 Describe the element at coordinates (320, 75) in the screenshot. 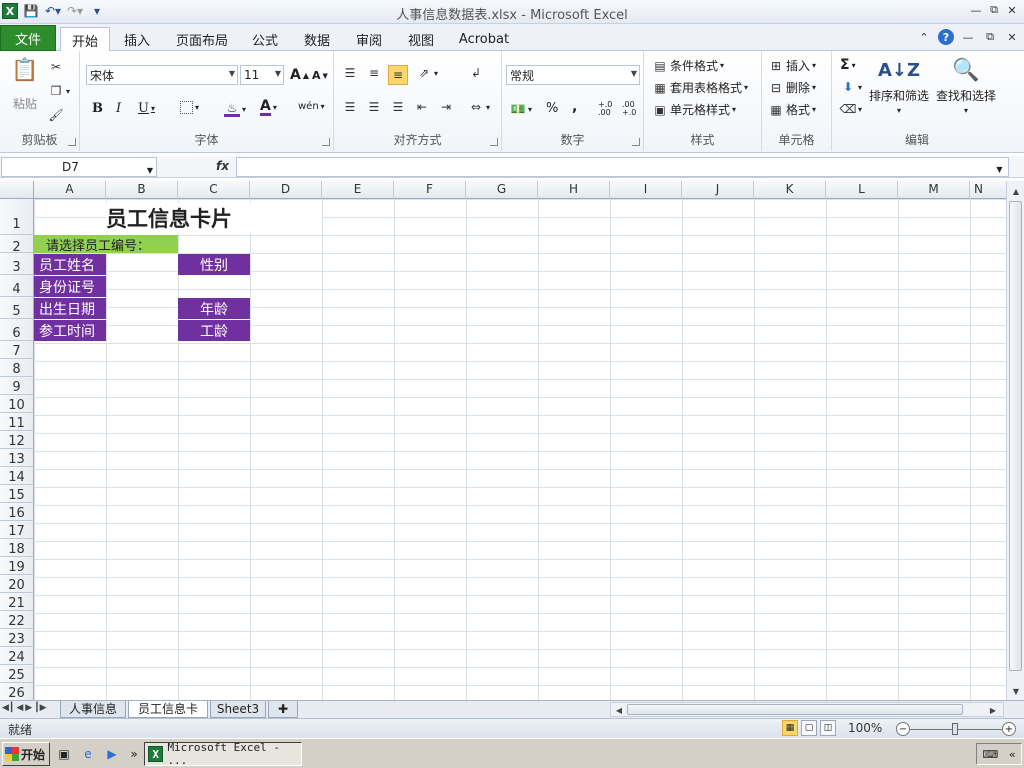

I see `shrink-font-button: A ▼` at that location.